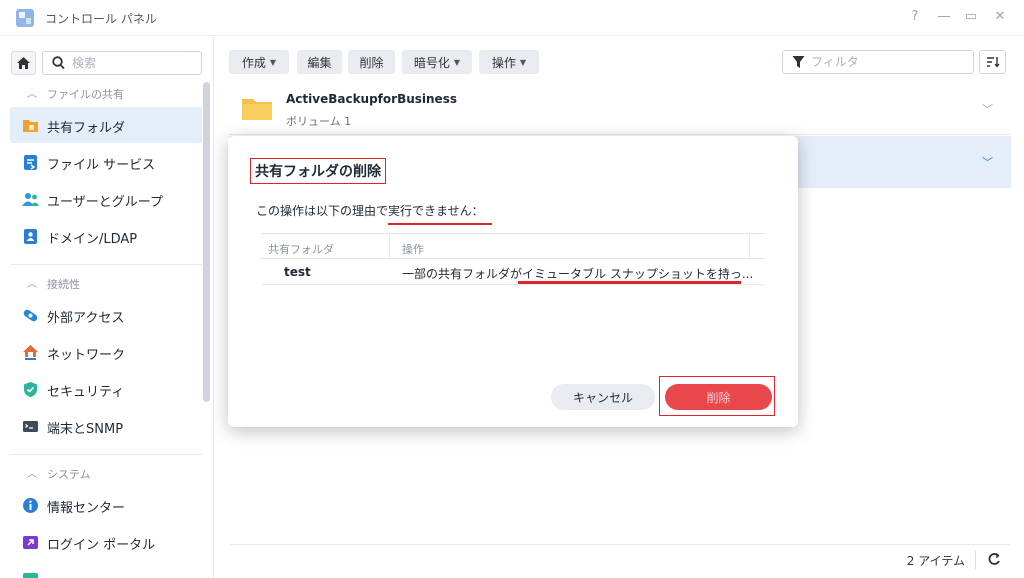 Image resolution: width=1024 pixels, height=578 pixels. Describe the element at coordinates (436, 211) in the screenshot. I see `dialog-message-emphasis: 実行できません：` at that location.